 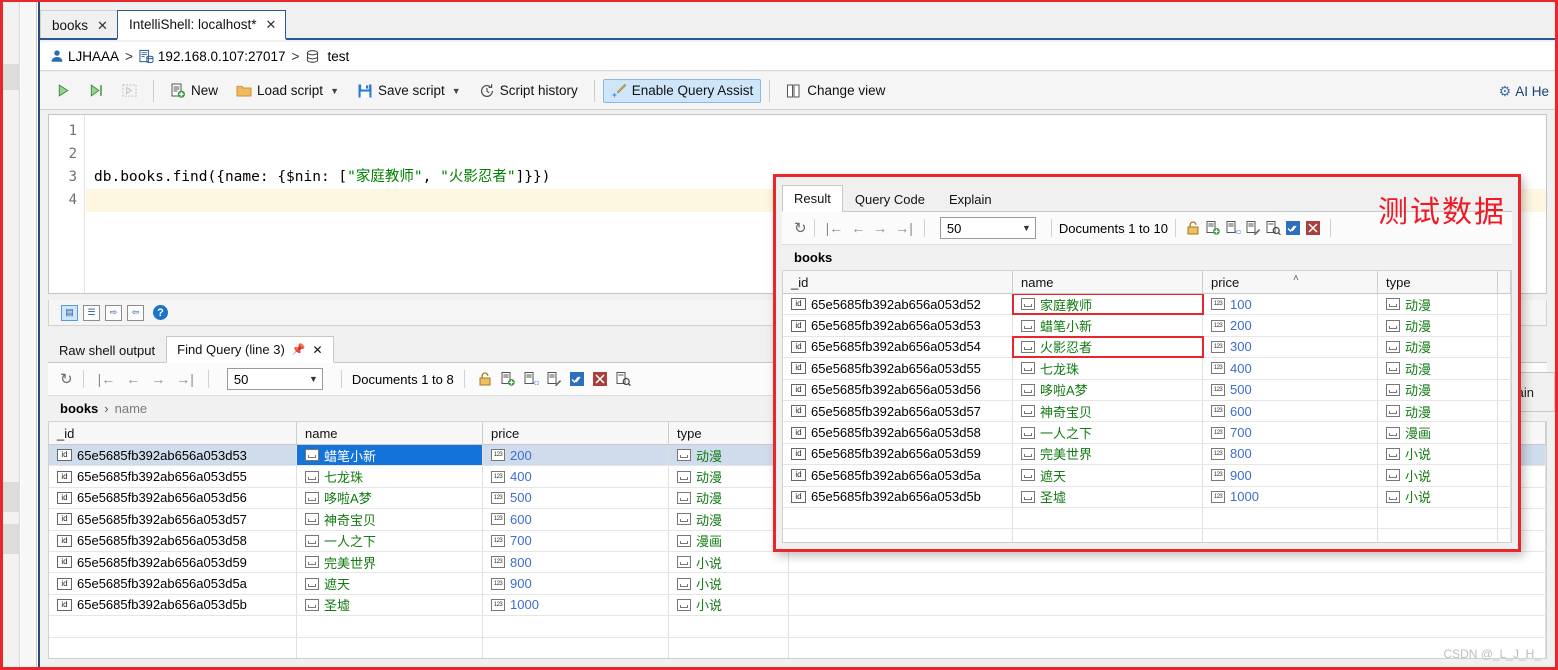 I want to click on table-row: id 65e5685fb392ab656a053d53 蜡笔小新 123 200 动漫, so click(x=1147, y=326).